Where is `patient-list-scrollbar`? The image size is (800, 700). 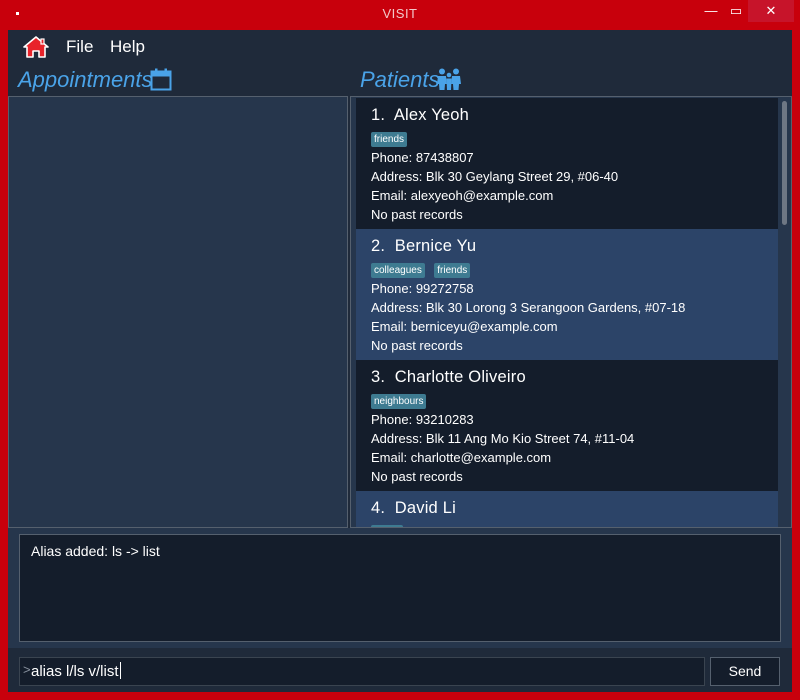 patient-list-scrollbar is located at coordinates (785, 312).